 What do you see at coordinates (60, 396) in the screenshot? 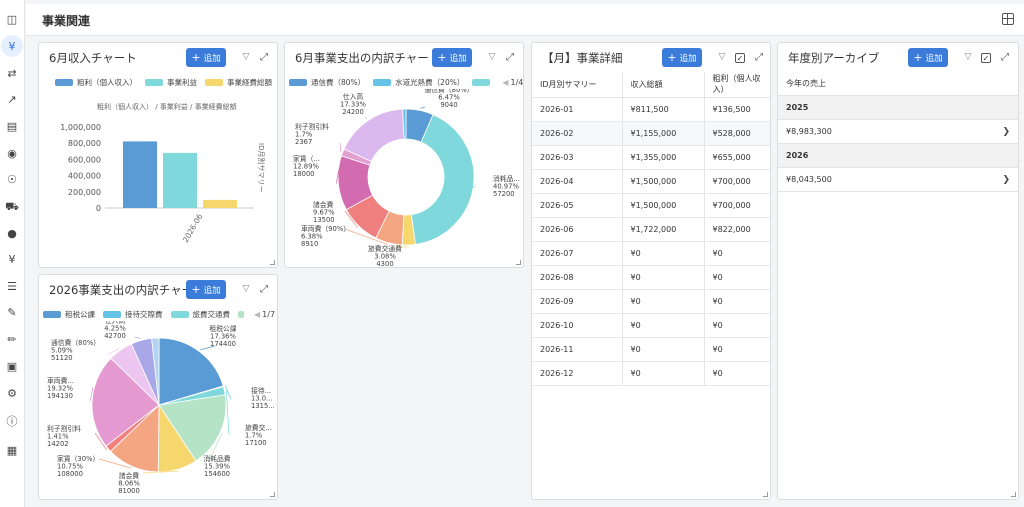
I see `slice-label: 194130` at bounding box center [60, 396].